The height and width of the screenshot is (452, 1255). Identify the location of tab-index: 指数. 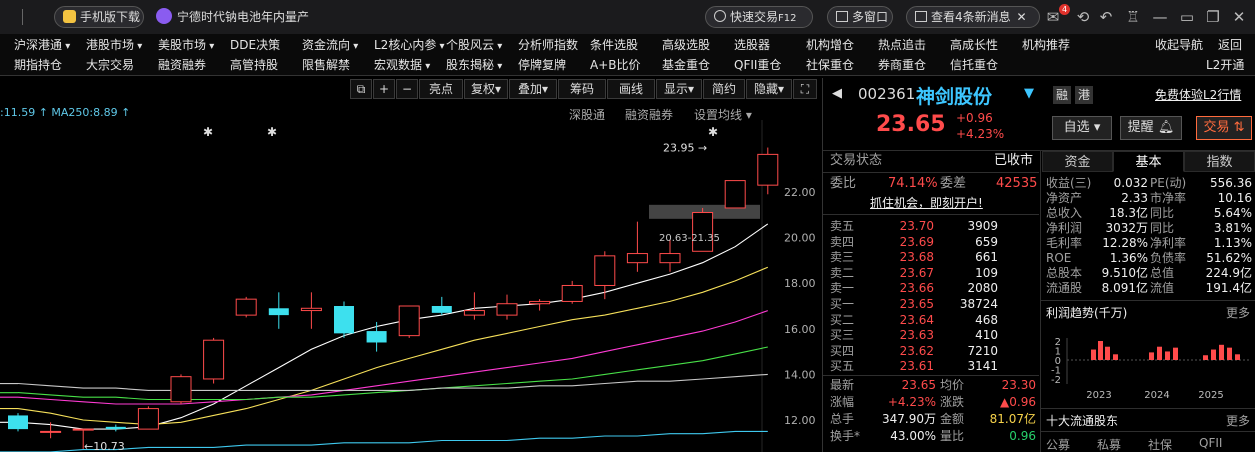
(1219, 161).